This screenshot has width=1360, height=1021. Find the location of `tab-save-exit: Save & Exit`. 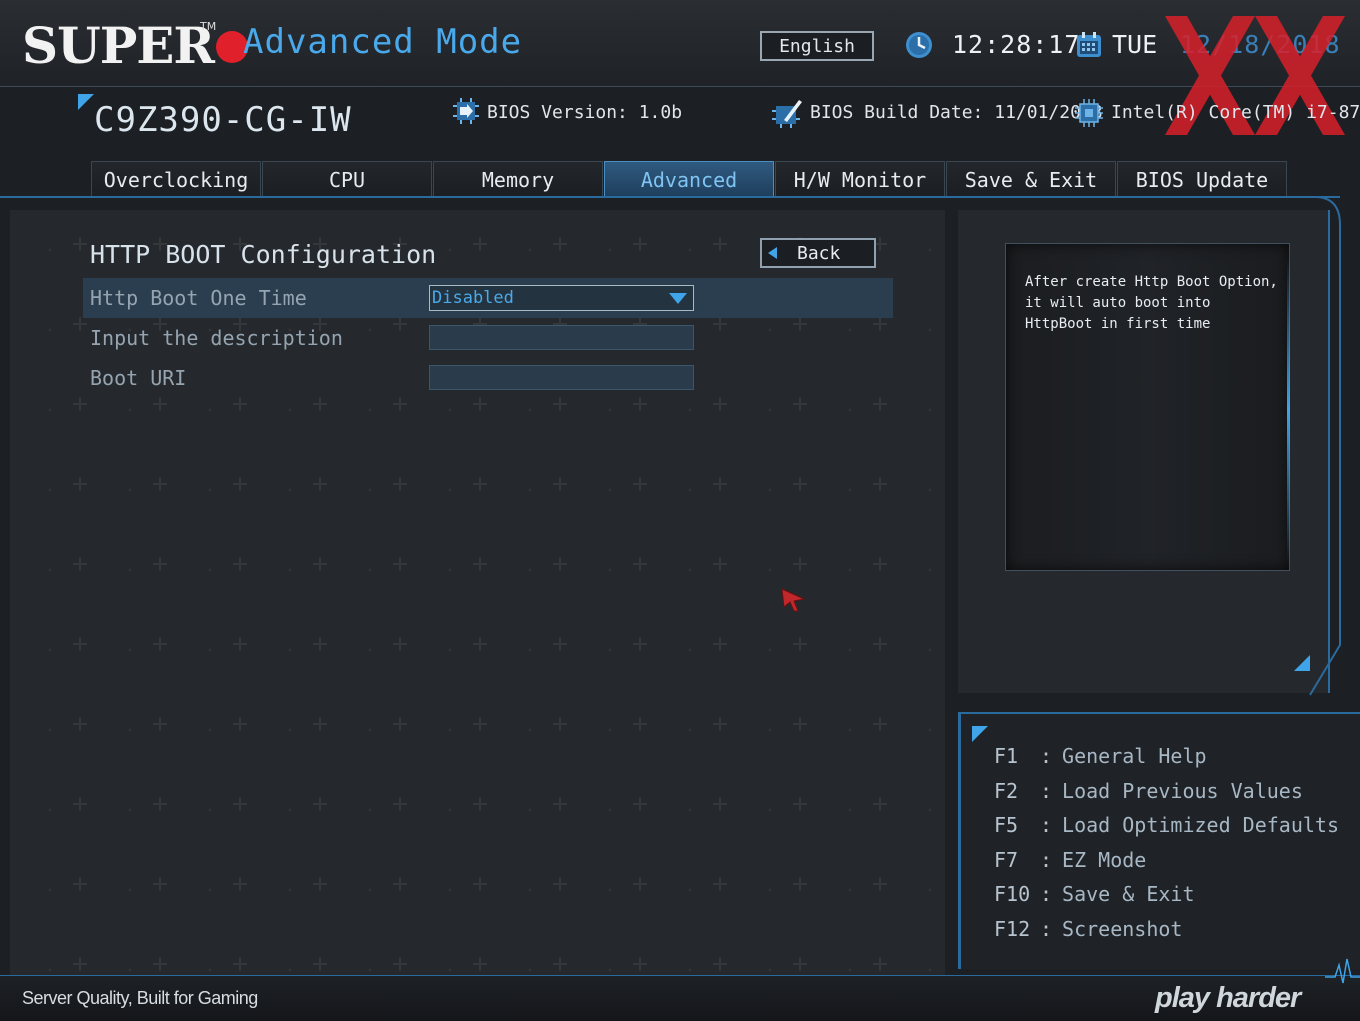

tab-save-exit: Save & Exit is located at coordinates (1031, 178).